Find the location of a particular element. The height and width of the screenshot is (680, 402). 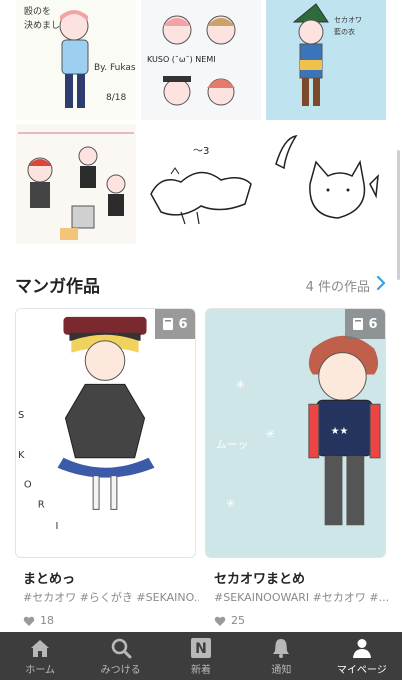

gallery-tile-5: ～3 is located at coordinates (201, 184).